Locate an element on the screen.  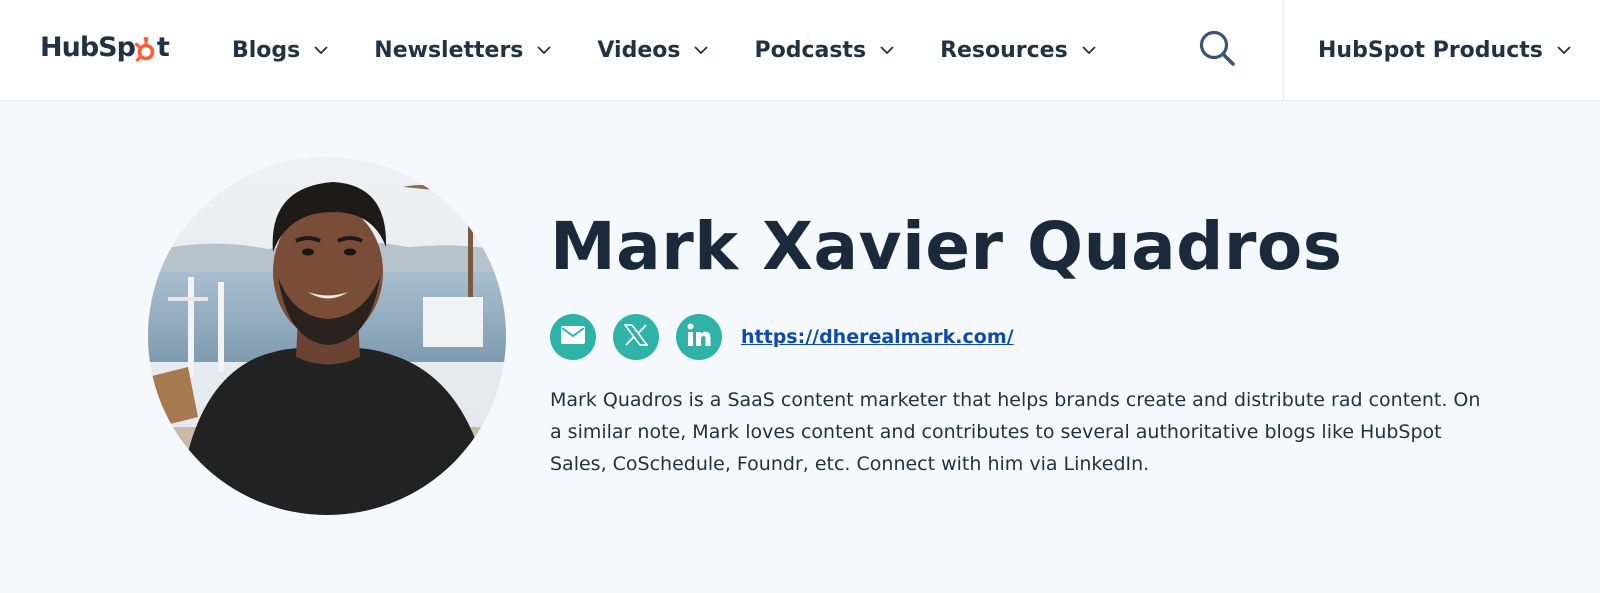
nav-item-label: Resources is located at coordinates (1004, 50).